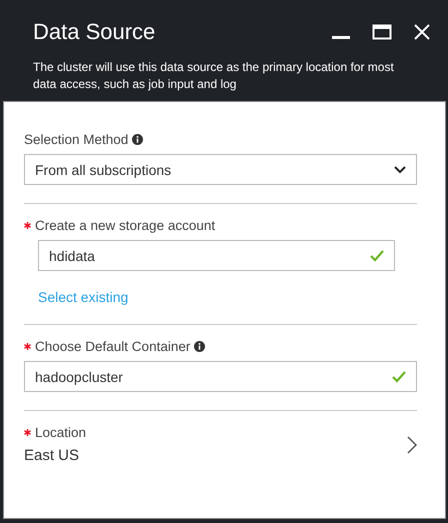  What do you see at coordinates (60, 432) in the screenshot?
I see `field-label: Location` at bounding box center [60, 432].